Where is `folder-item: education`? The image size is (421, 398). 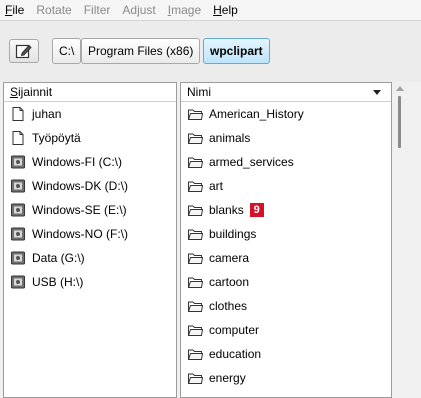
folder-item: education is located at coordinates (286, 354).